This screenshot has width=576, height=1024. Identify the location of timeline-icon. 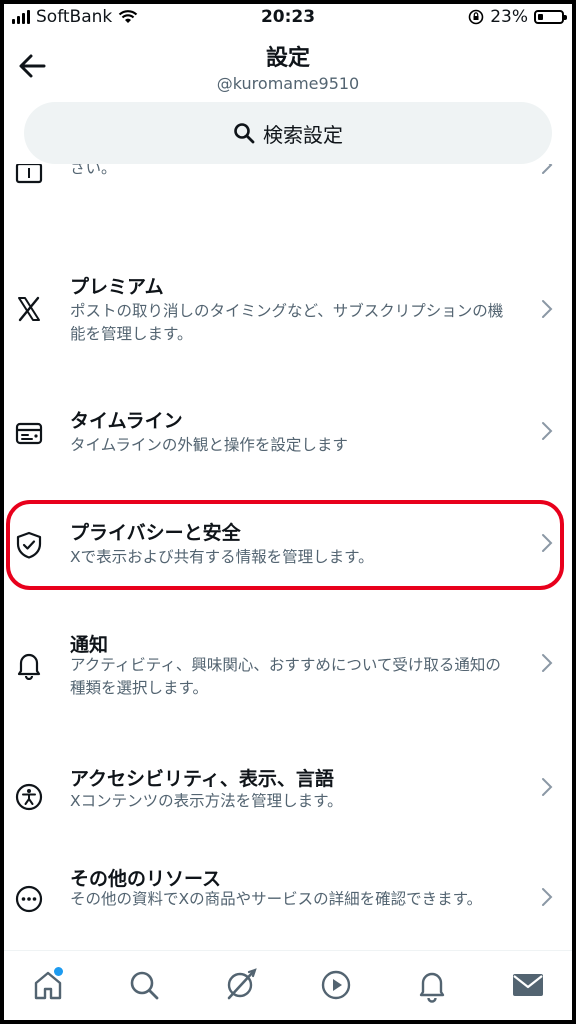
(29, 433).